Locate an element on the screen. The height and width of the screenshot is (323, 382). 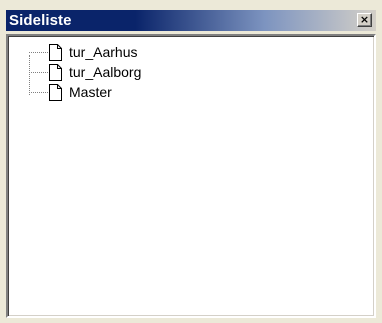
tree-item-label: Master is located at coordinates (90, 92).